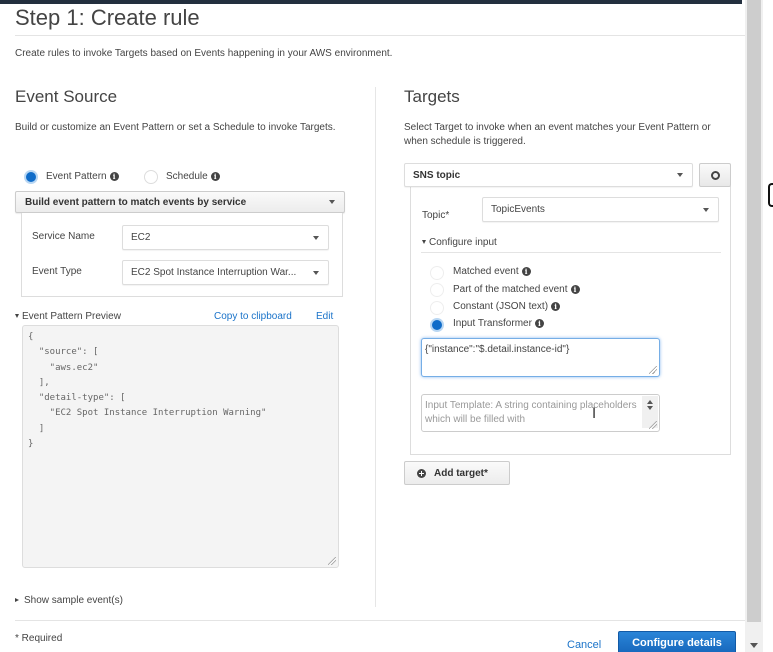 Image resolution: width=773 pixels, height=652 pixels. I want to click on event-pattern-text: Event Pattern, so click(76, 176).